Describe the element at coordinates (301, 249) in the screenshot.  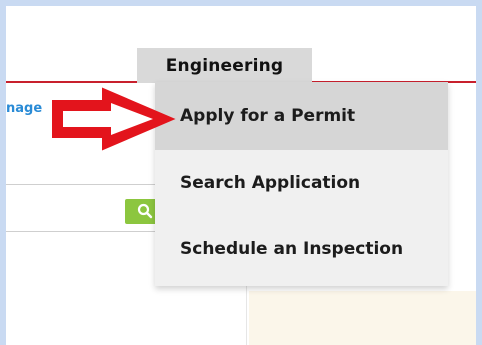
I see `menu-item-schedule-inspection: Schedule an Inspection` at that location.